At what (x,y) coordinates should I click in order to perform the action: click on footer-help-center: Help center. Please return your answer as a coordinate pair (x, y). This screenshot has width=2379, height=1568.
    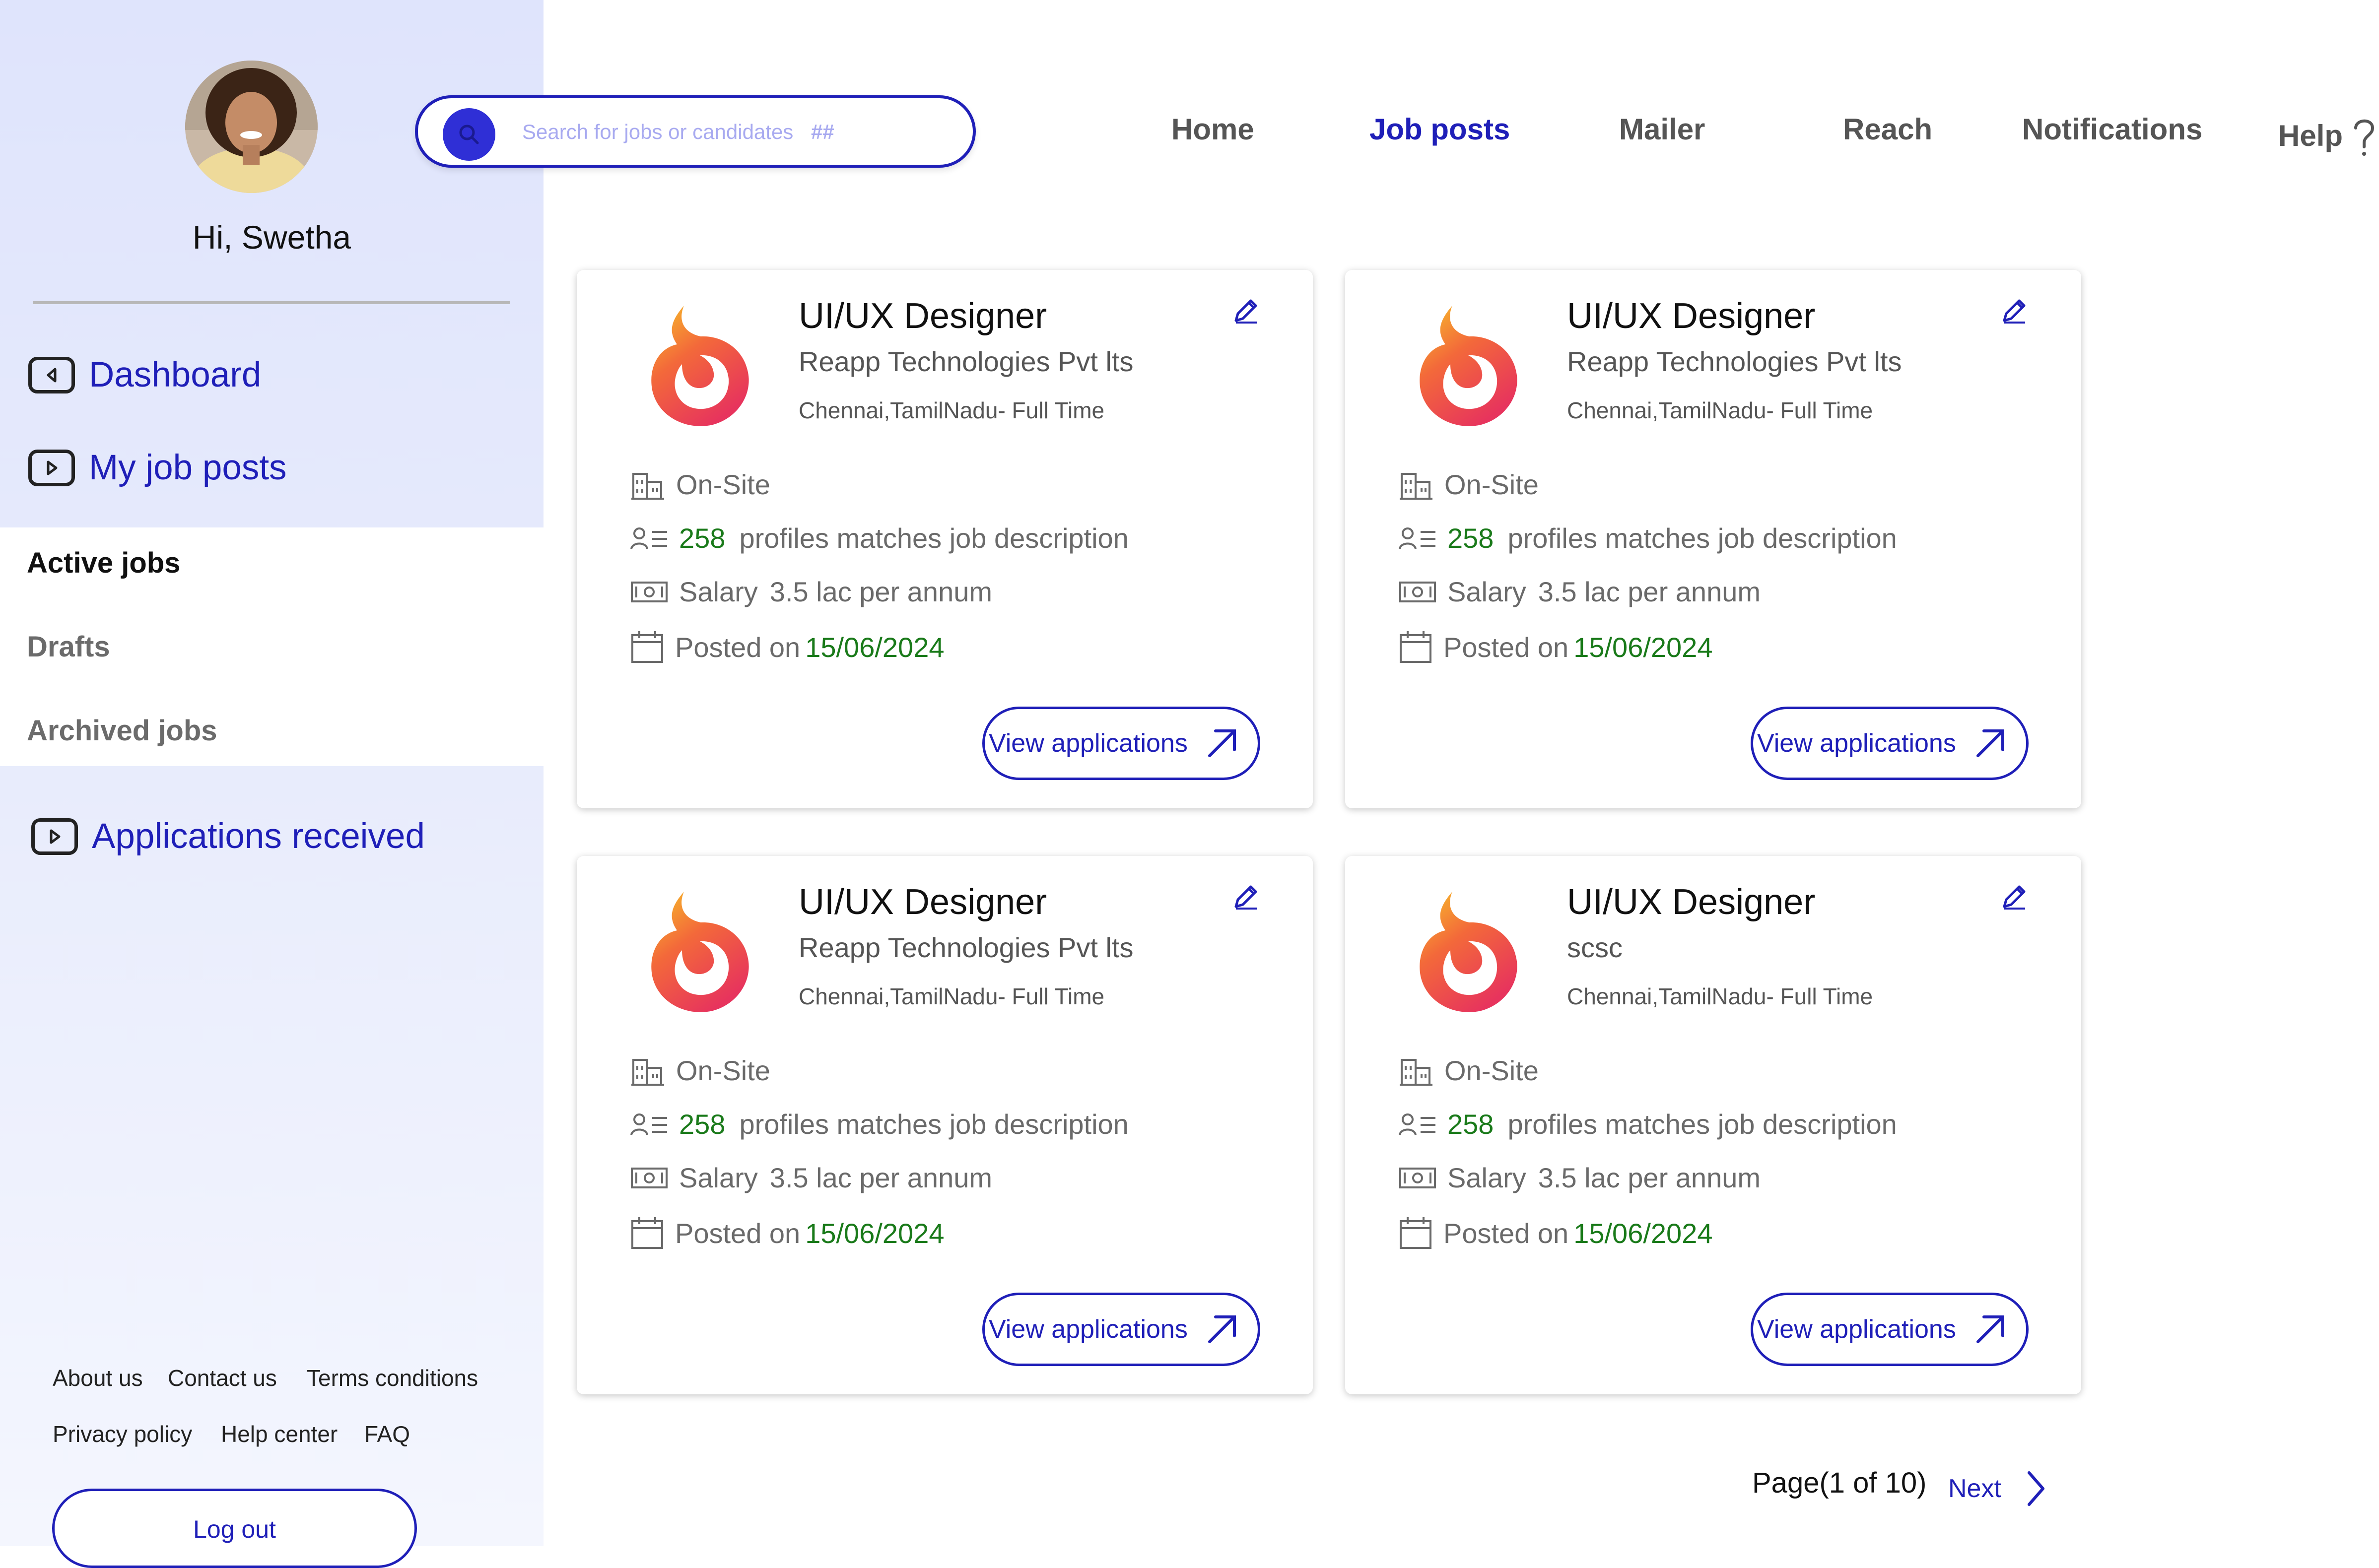
    Looking at the image, I should click on (279, 1434).